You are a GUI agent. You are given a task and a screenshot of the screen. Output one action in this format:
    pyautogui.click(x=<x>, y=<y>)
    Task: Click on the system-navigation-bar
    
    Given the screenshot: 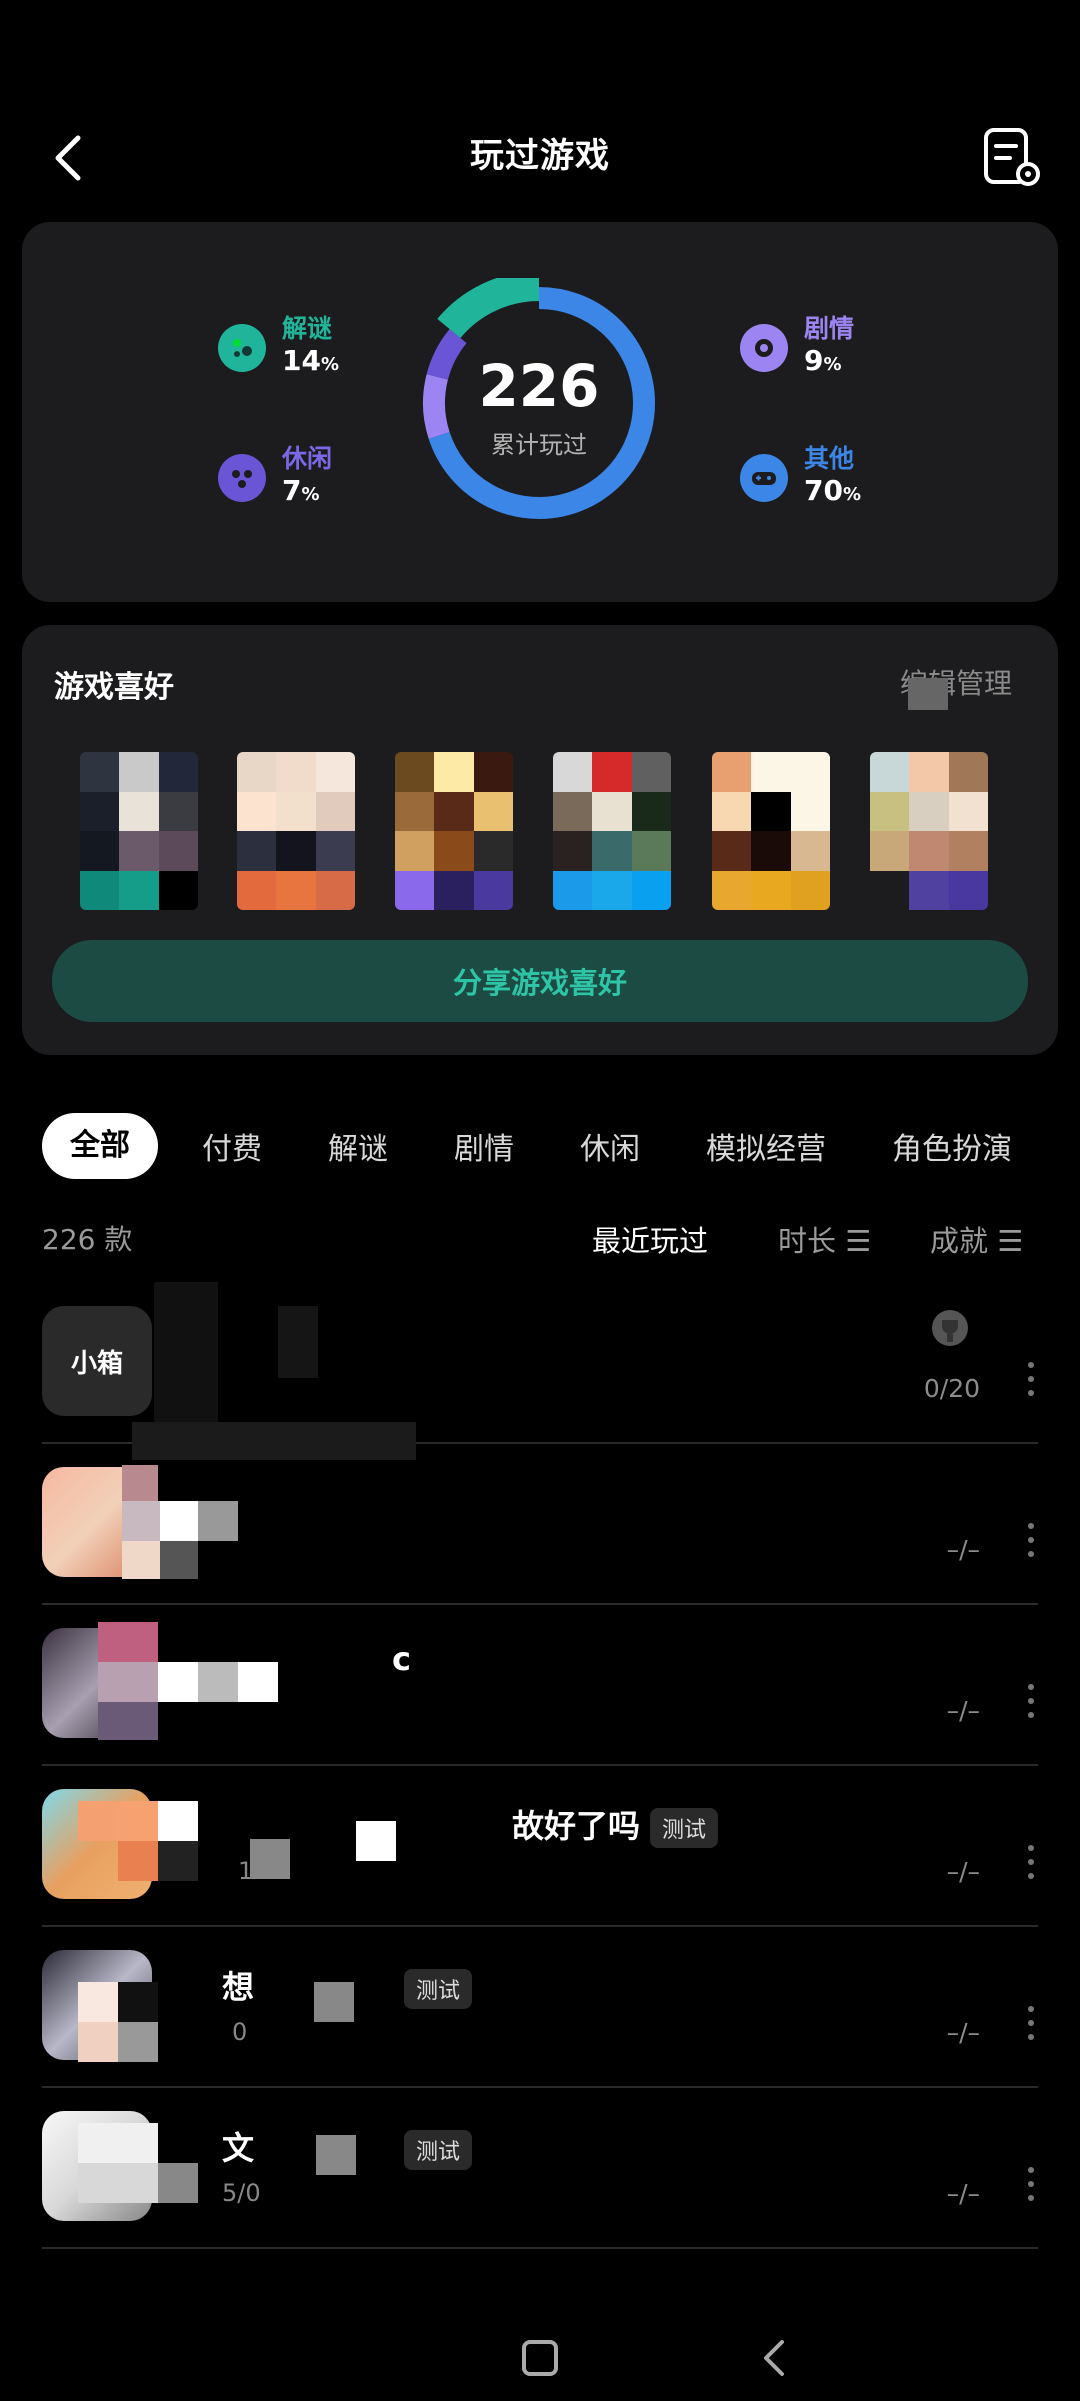 What is the action you would take?
    pyautogui.click(x=540, y=2350)
    